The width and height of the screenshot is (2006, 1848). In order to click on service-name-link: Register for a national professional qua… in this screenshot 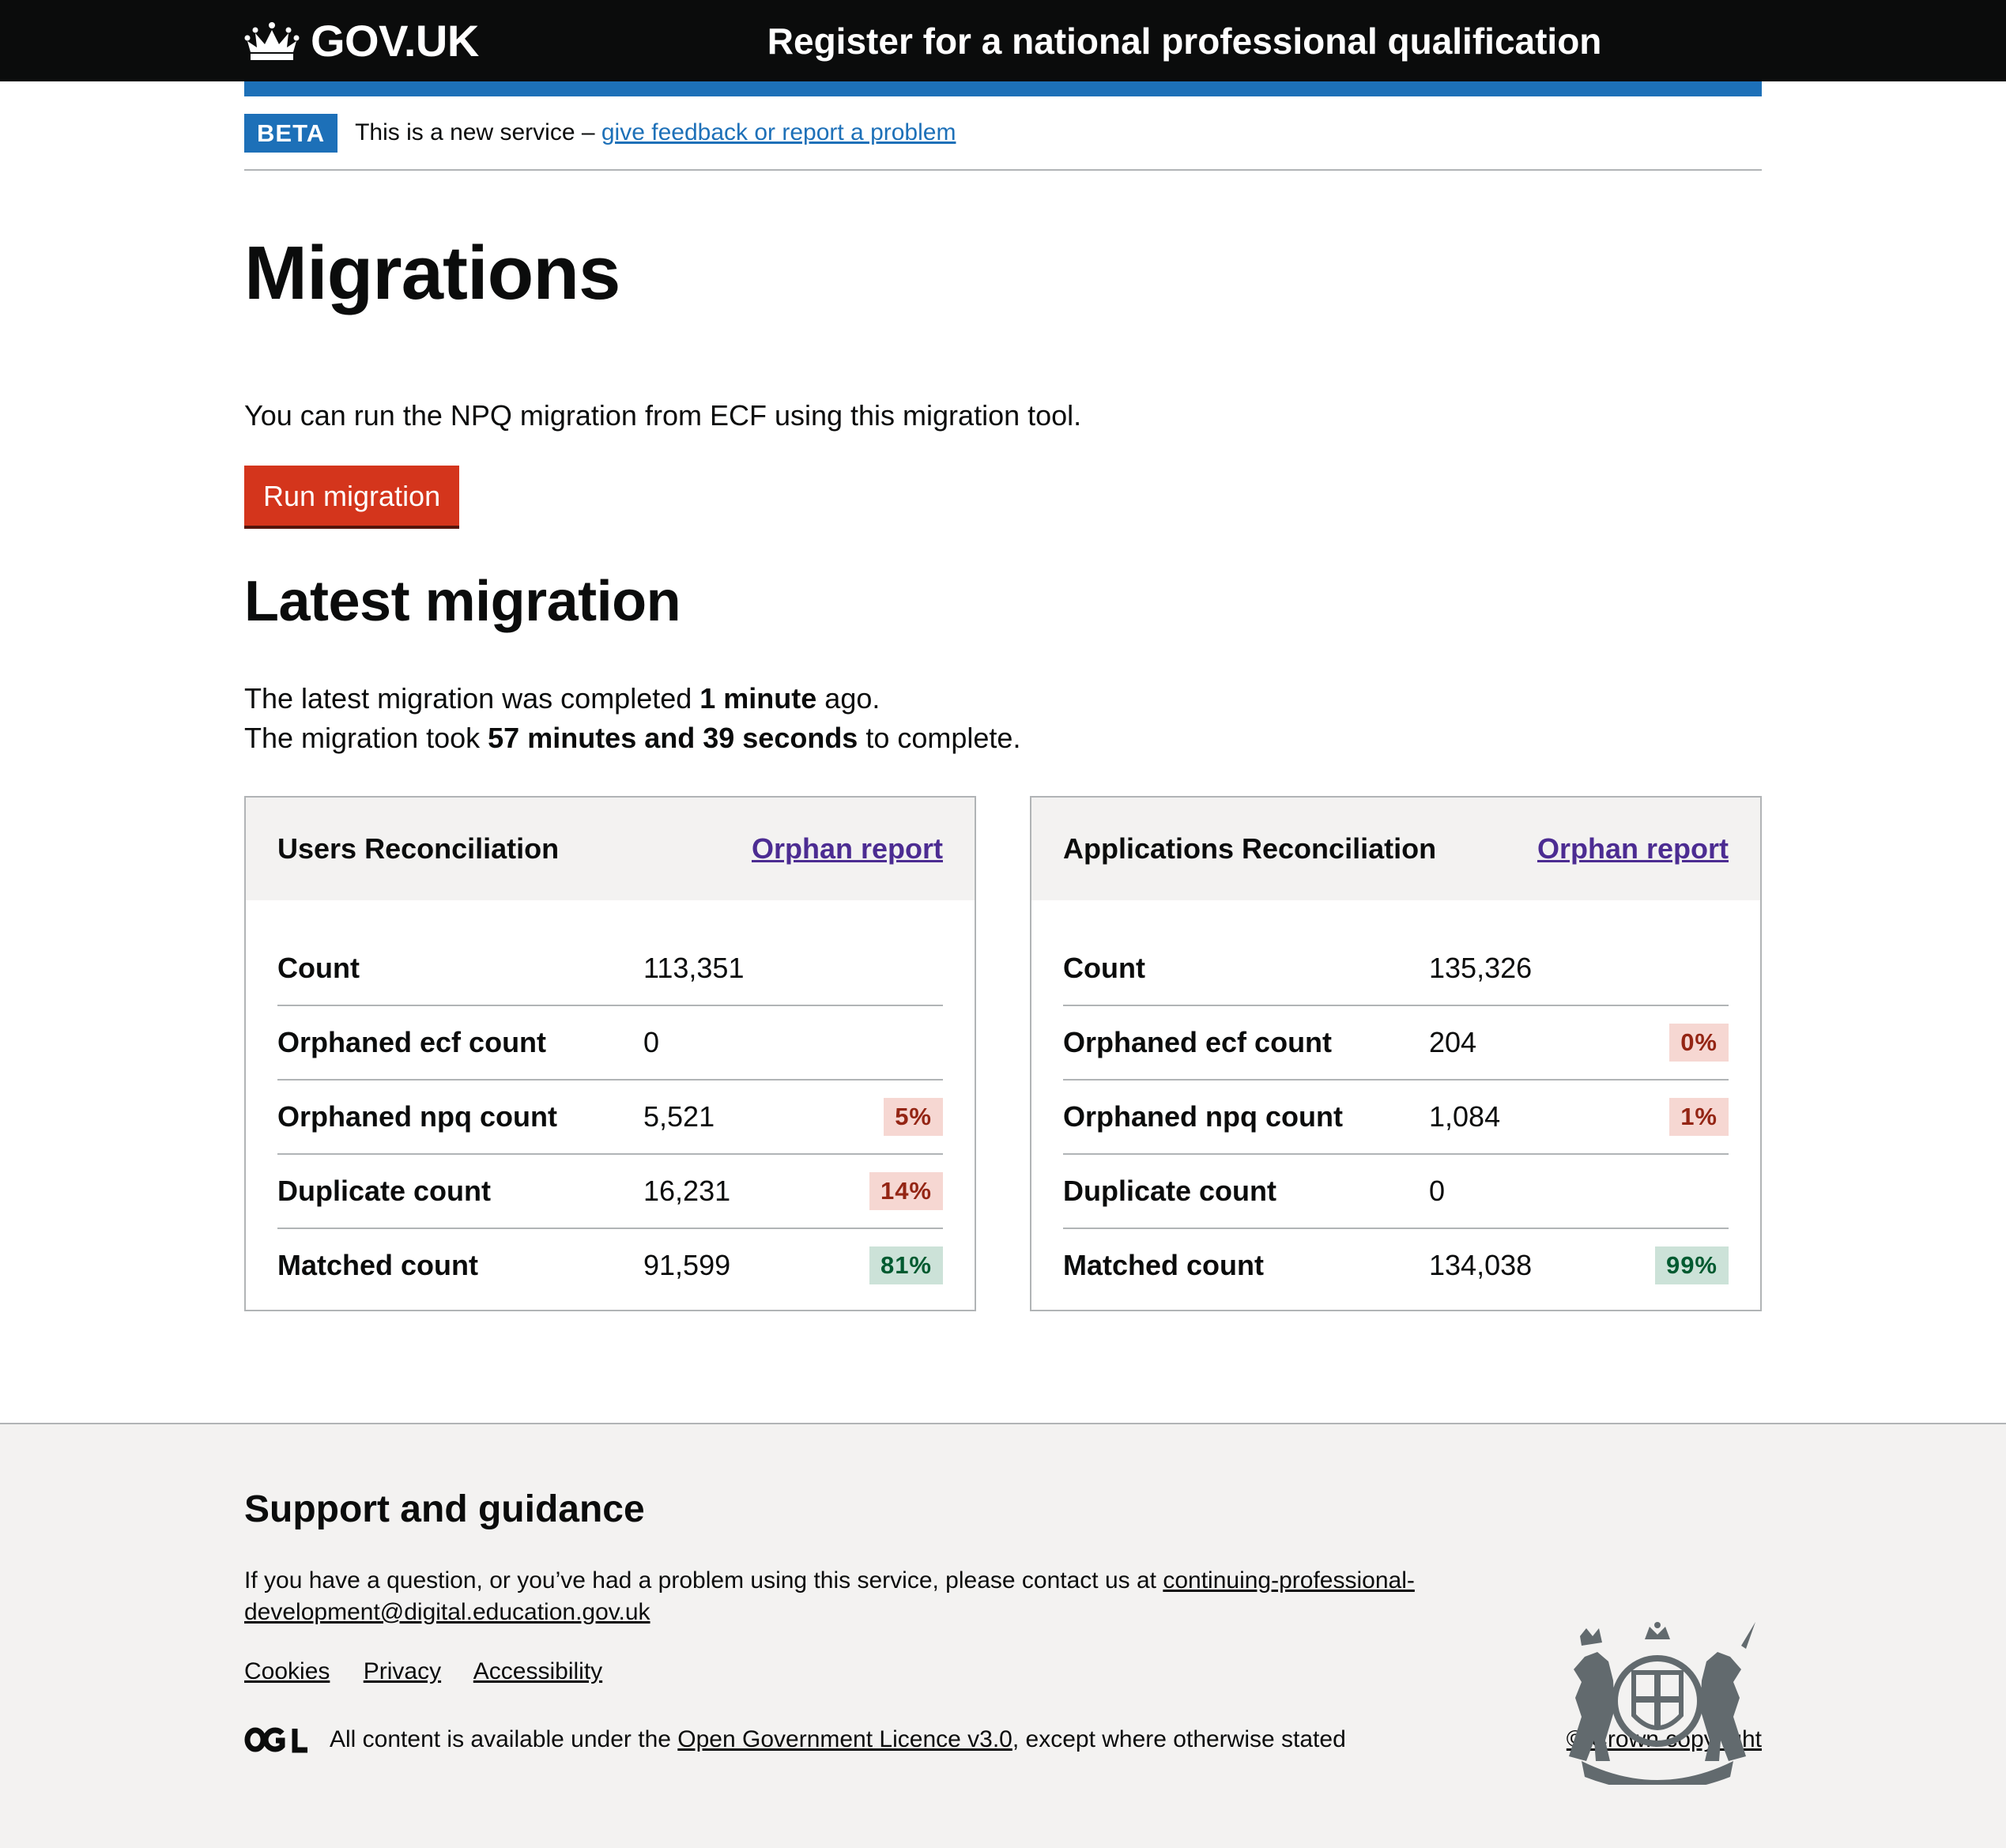, I will do `click(1184, 41)`.